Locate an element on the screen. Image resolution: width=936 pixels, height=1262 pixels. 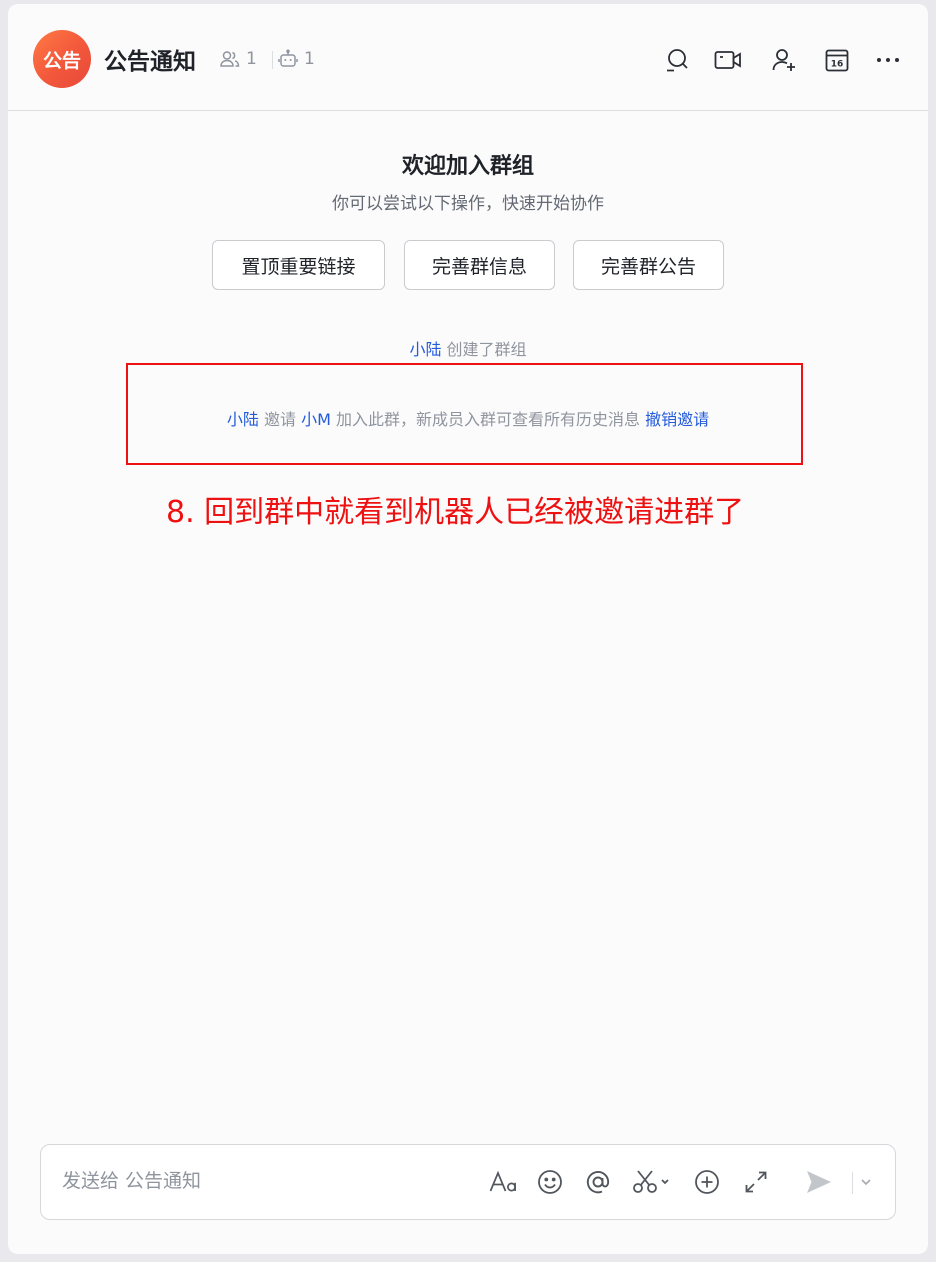
video-call-icon is located at coordinates (728, 60).